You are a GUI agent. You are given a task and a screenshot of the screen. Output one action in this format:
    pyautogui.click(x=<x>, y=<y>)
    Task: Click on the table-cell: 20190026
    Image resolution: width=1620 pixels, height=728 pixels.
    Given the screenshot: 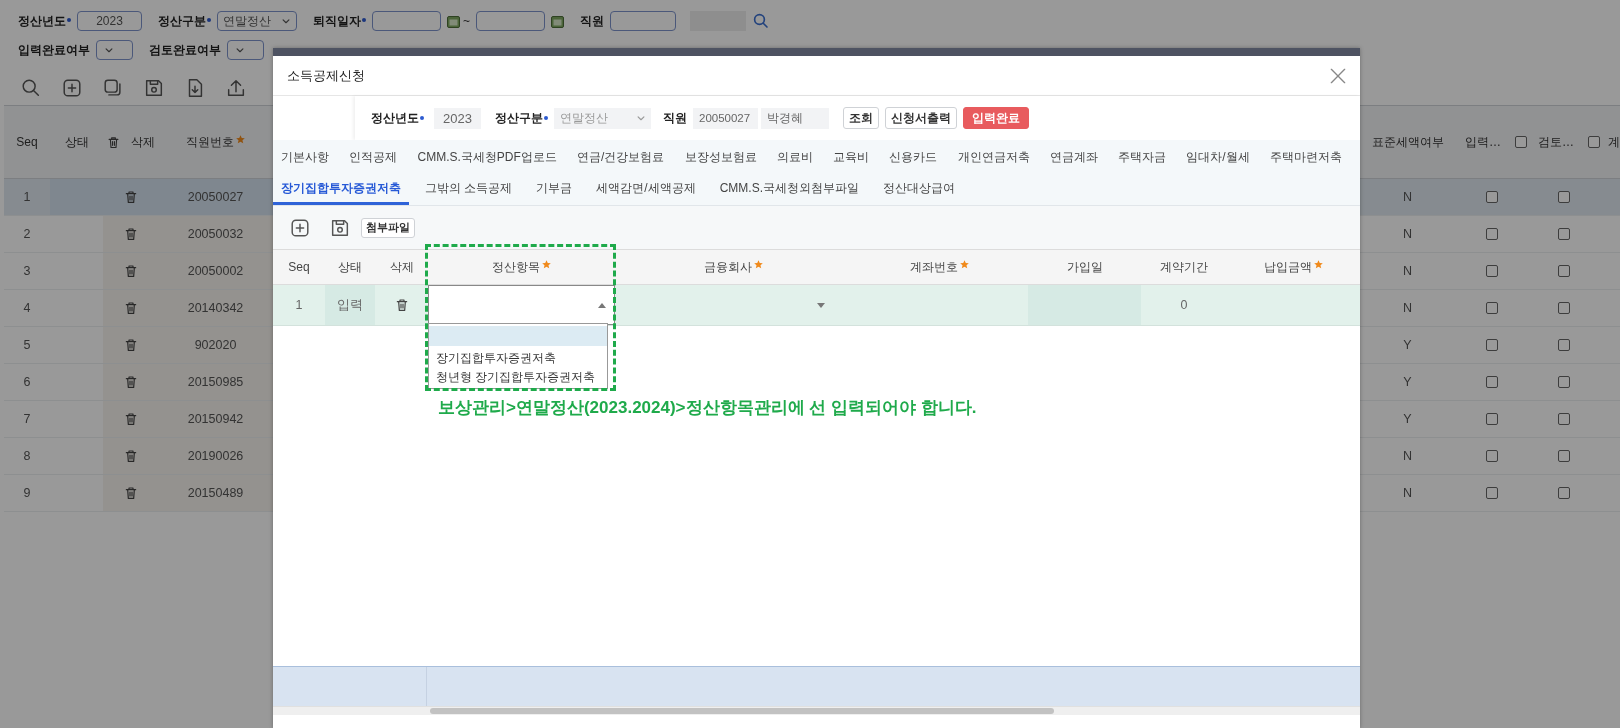 What is the action you would take?
    pyautogui.click(x=215, y=456)
    